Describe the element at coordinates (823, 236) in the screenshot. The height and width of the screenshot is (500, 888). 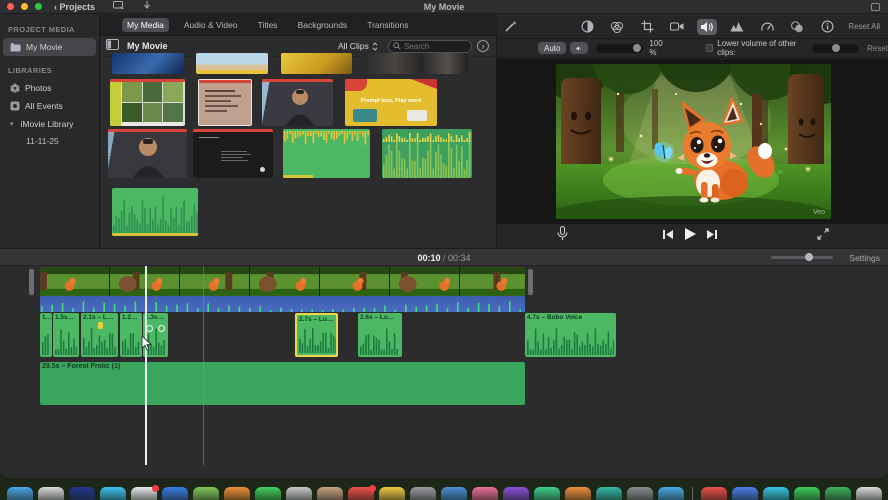
I see `fullscreen-icon` at that location.